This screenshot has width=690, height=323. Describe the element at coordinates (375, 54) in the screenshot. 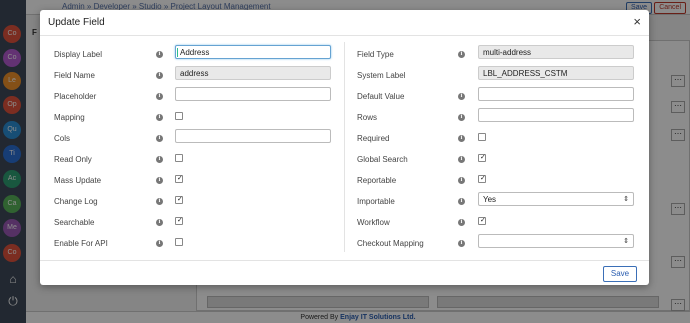

I see `field-type-label: Field Type` at that location.